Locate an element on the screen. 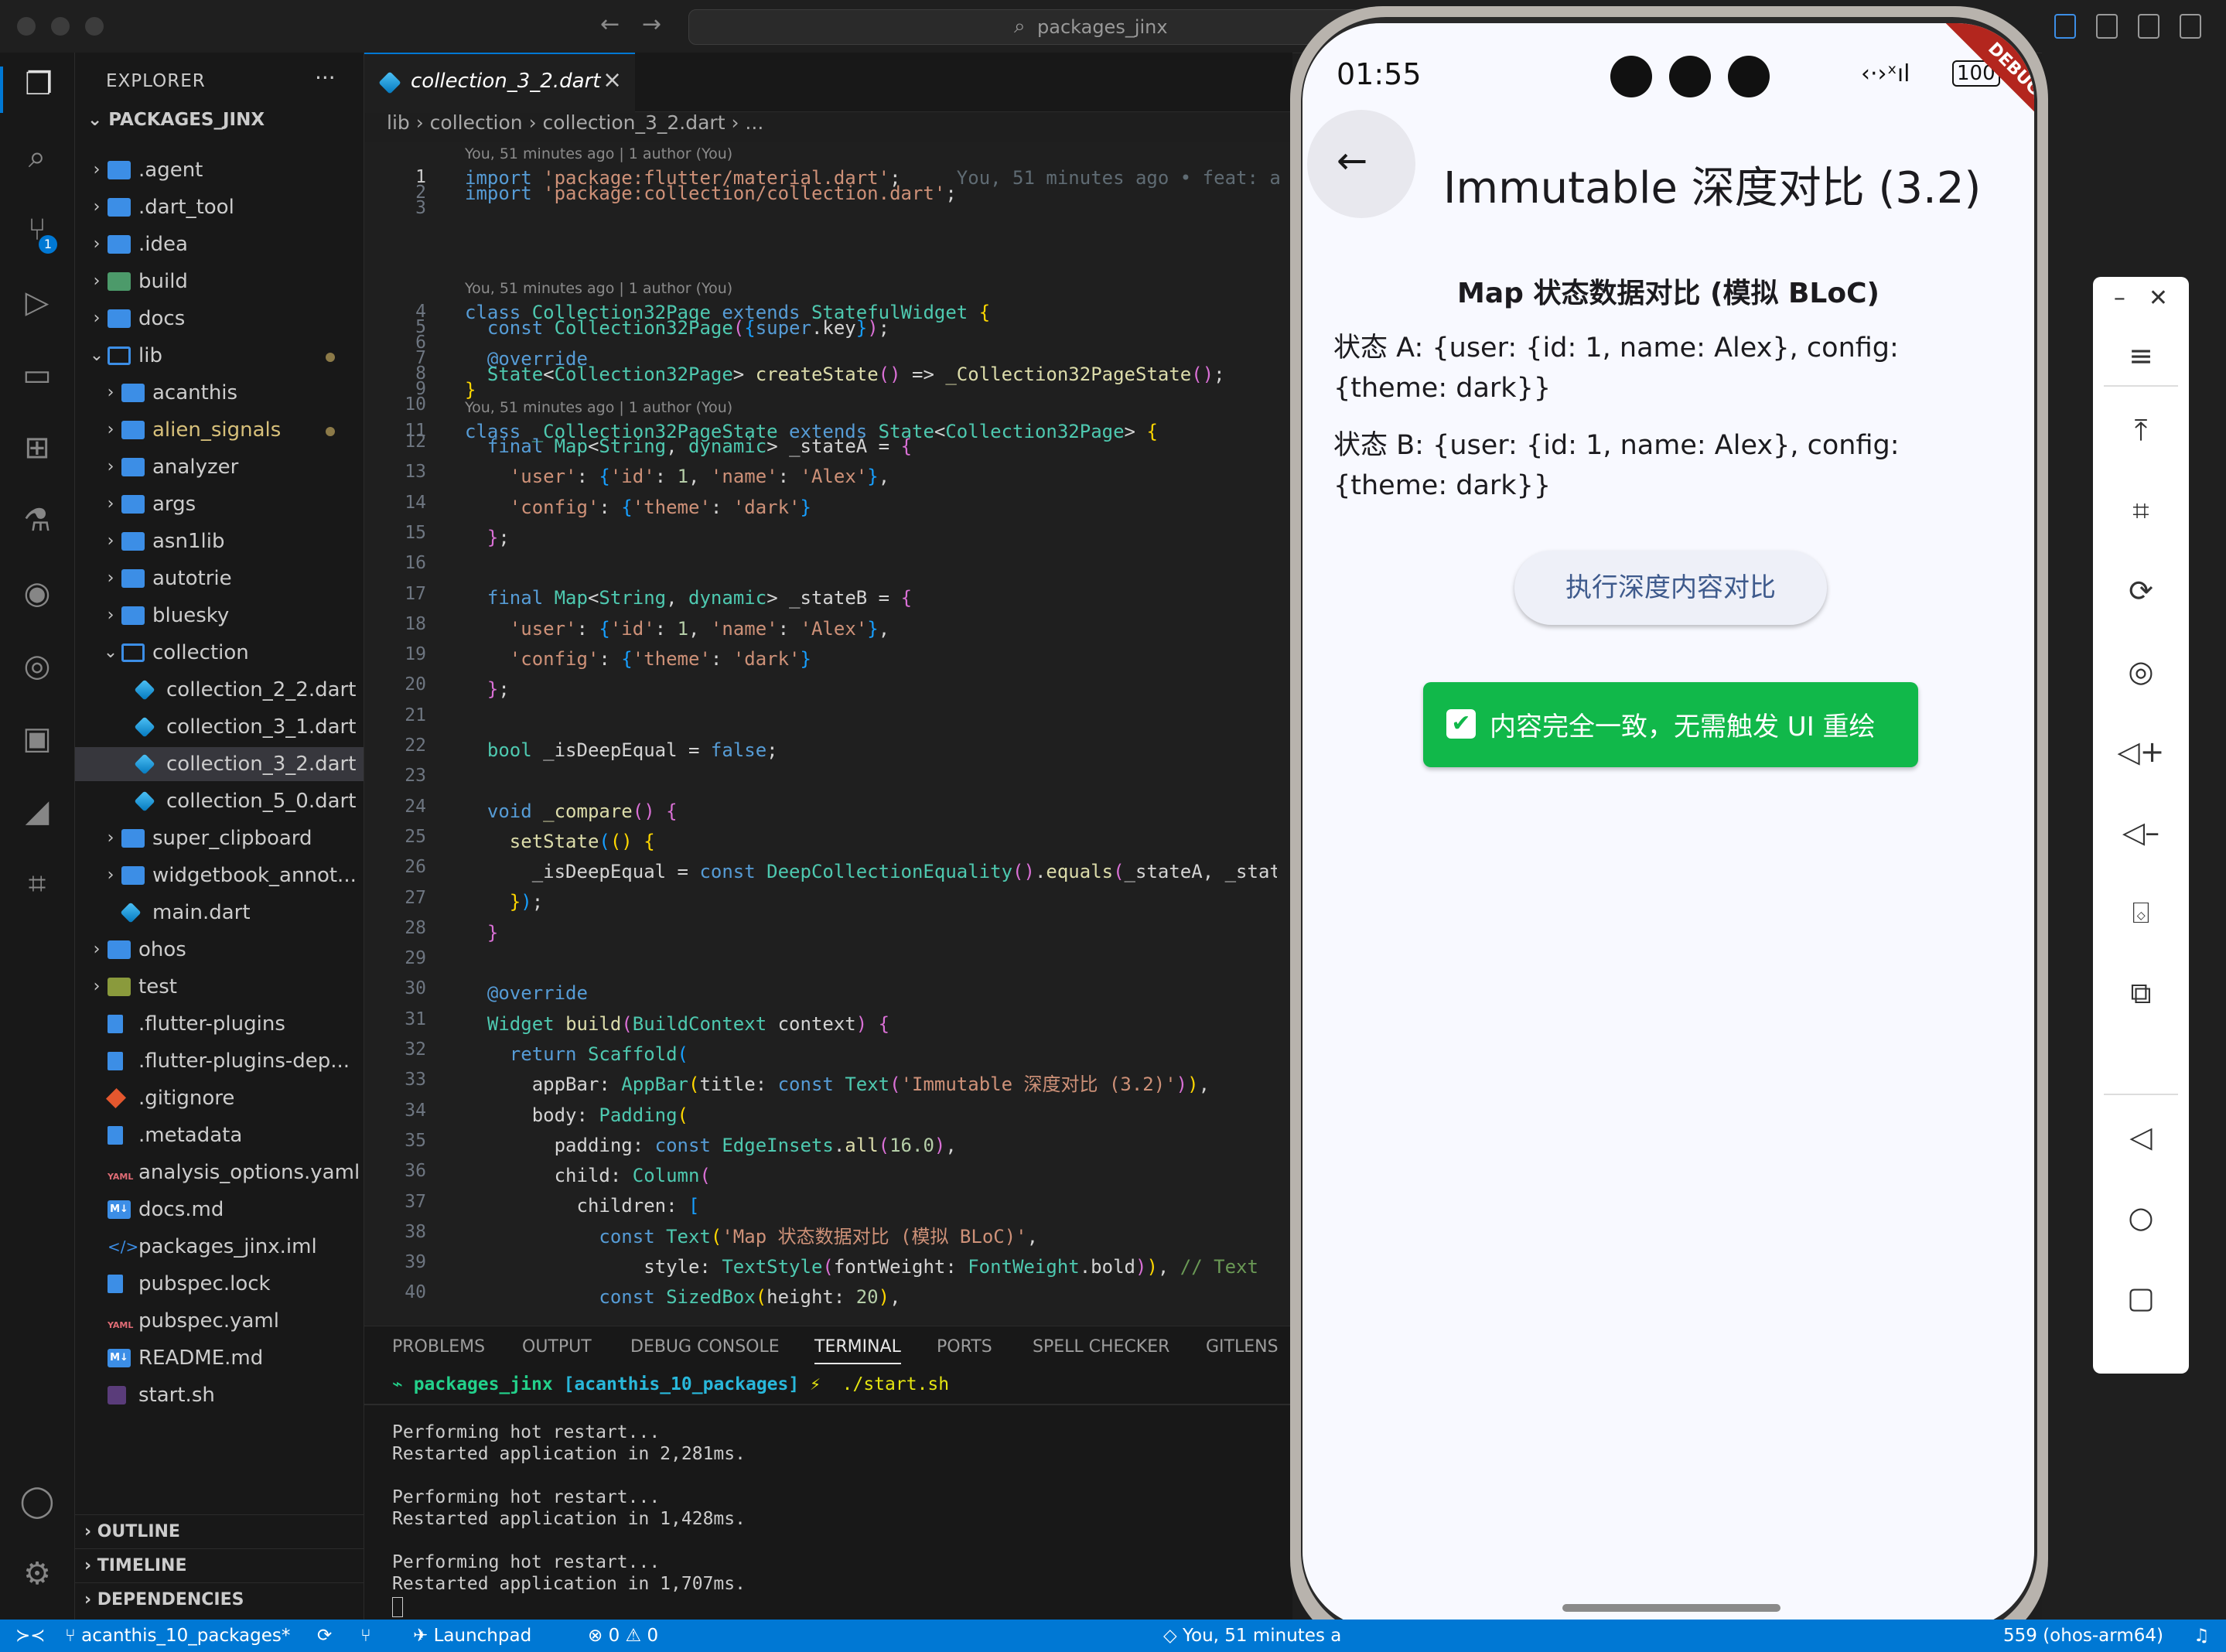  command-center-search: ⌕ packages_jinx is located at coordinates (1037, 27).